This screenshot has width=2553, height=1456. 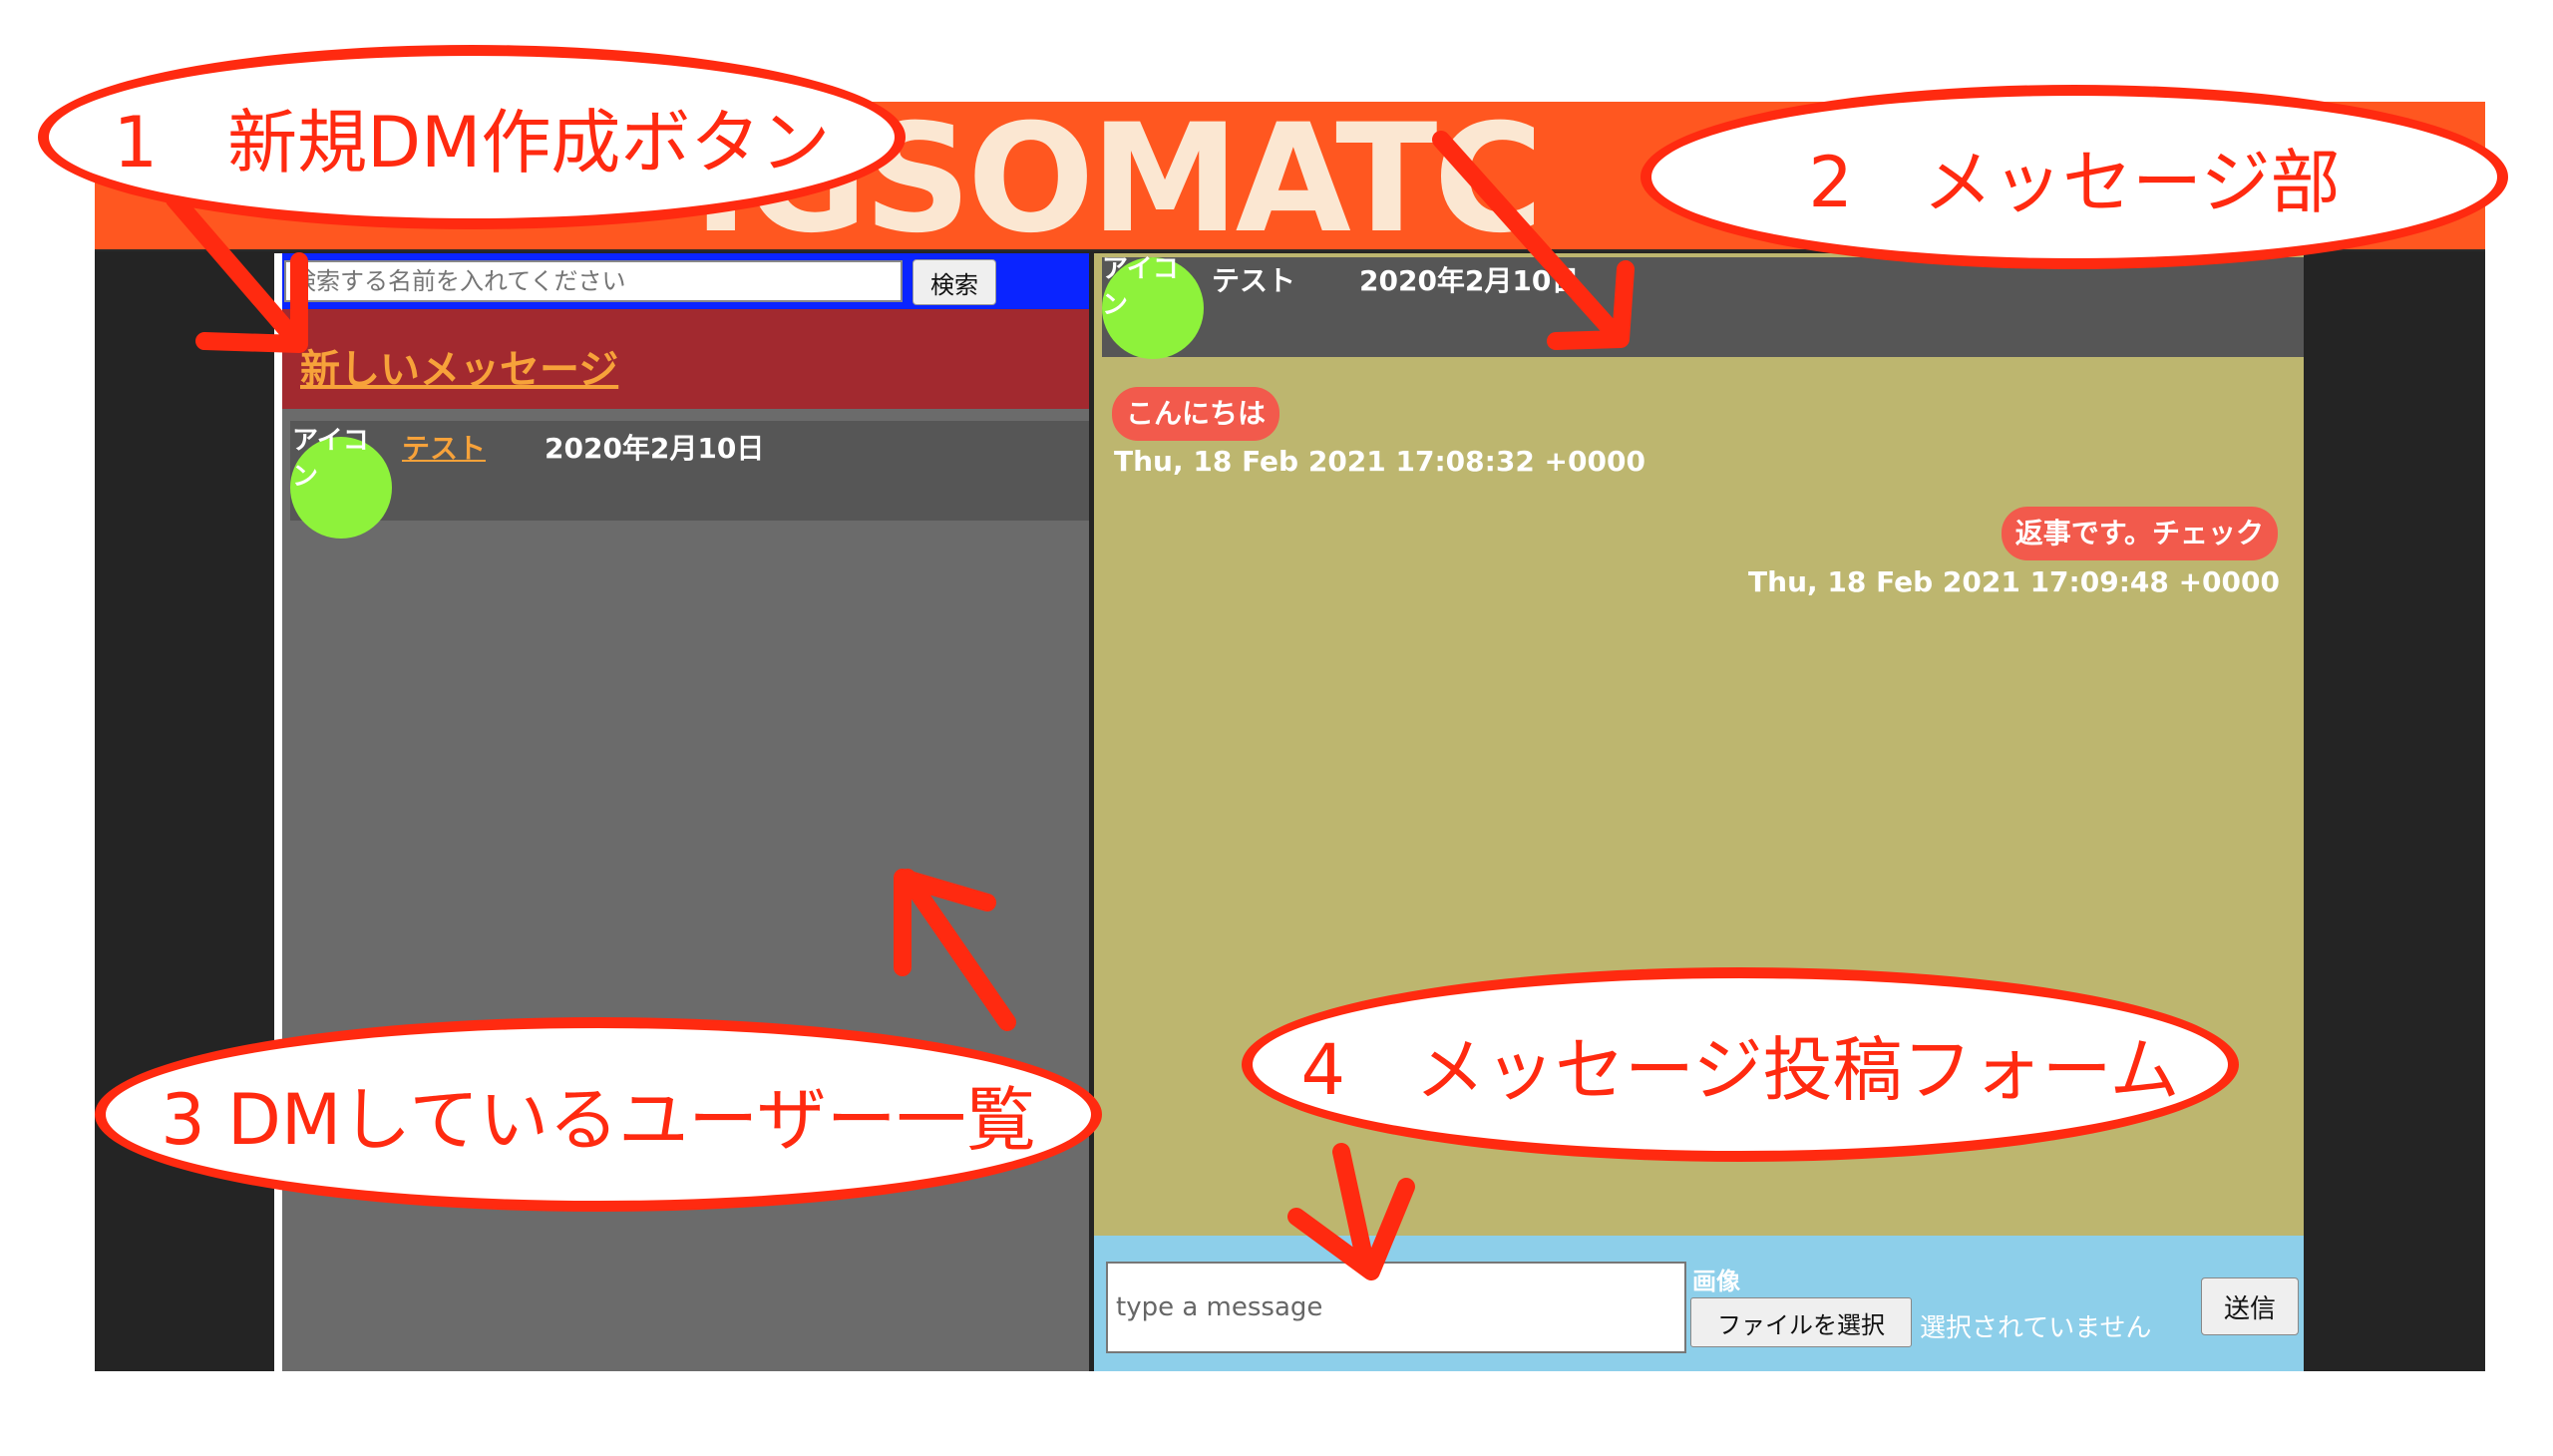 I want to click on annotation-1: 1 新規DM作成ボタン, so click(x=472, y=137).